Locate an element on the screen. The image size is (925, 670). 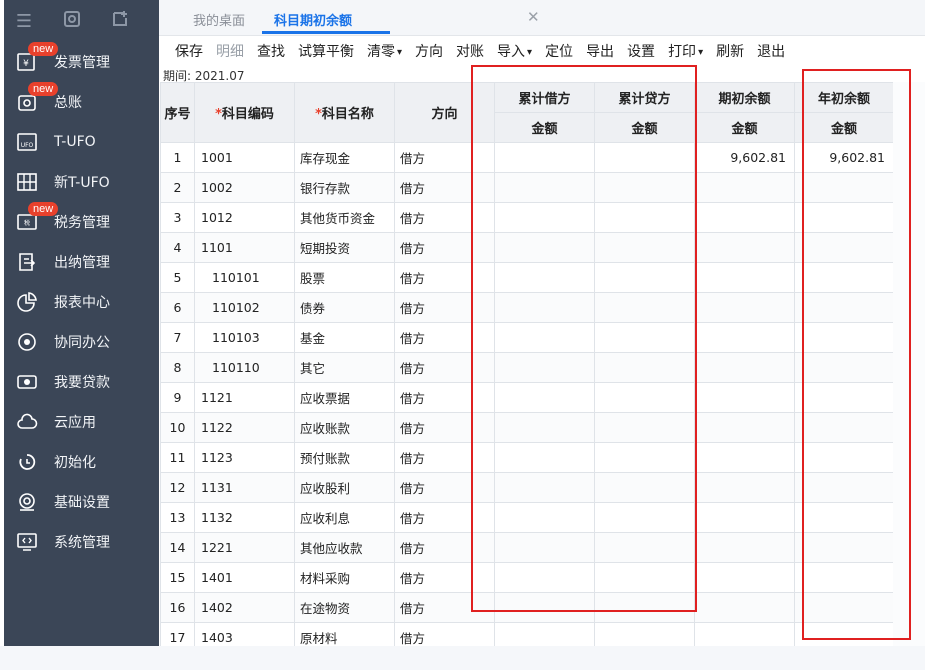
collaboration-icon is located at coordinates (27, 342).